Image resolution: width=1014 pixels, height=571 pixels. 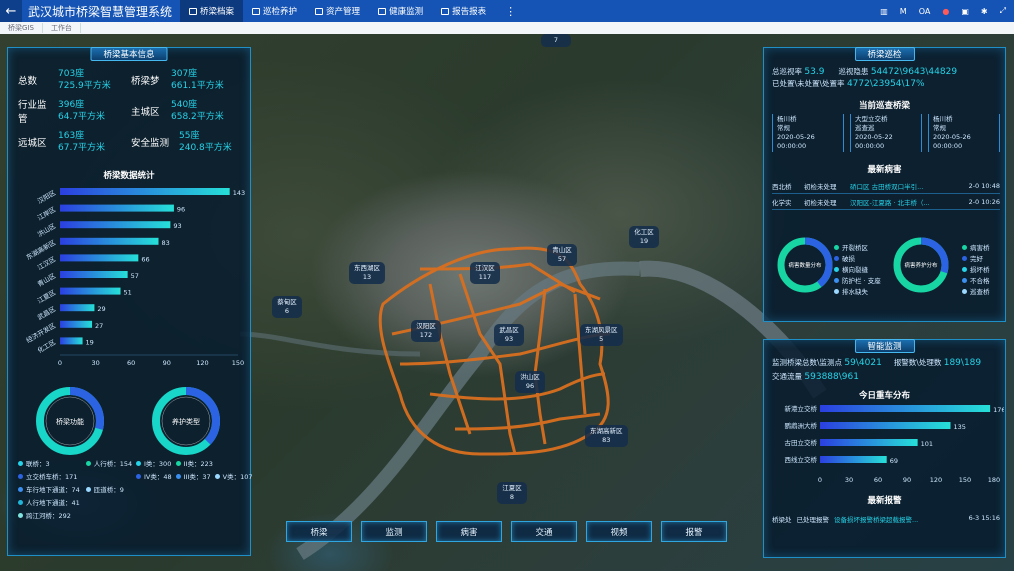 What do you see at coordinates (998, 410) in the screenshot?
I see `bar-value-label: 176` at bounding box center [998, 410].